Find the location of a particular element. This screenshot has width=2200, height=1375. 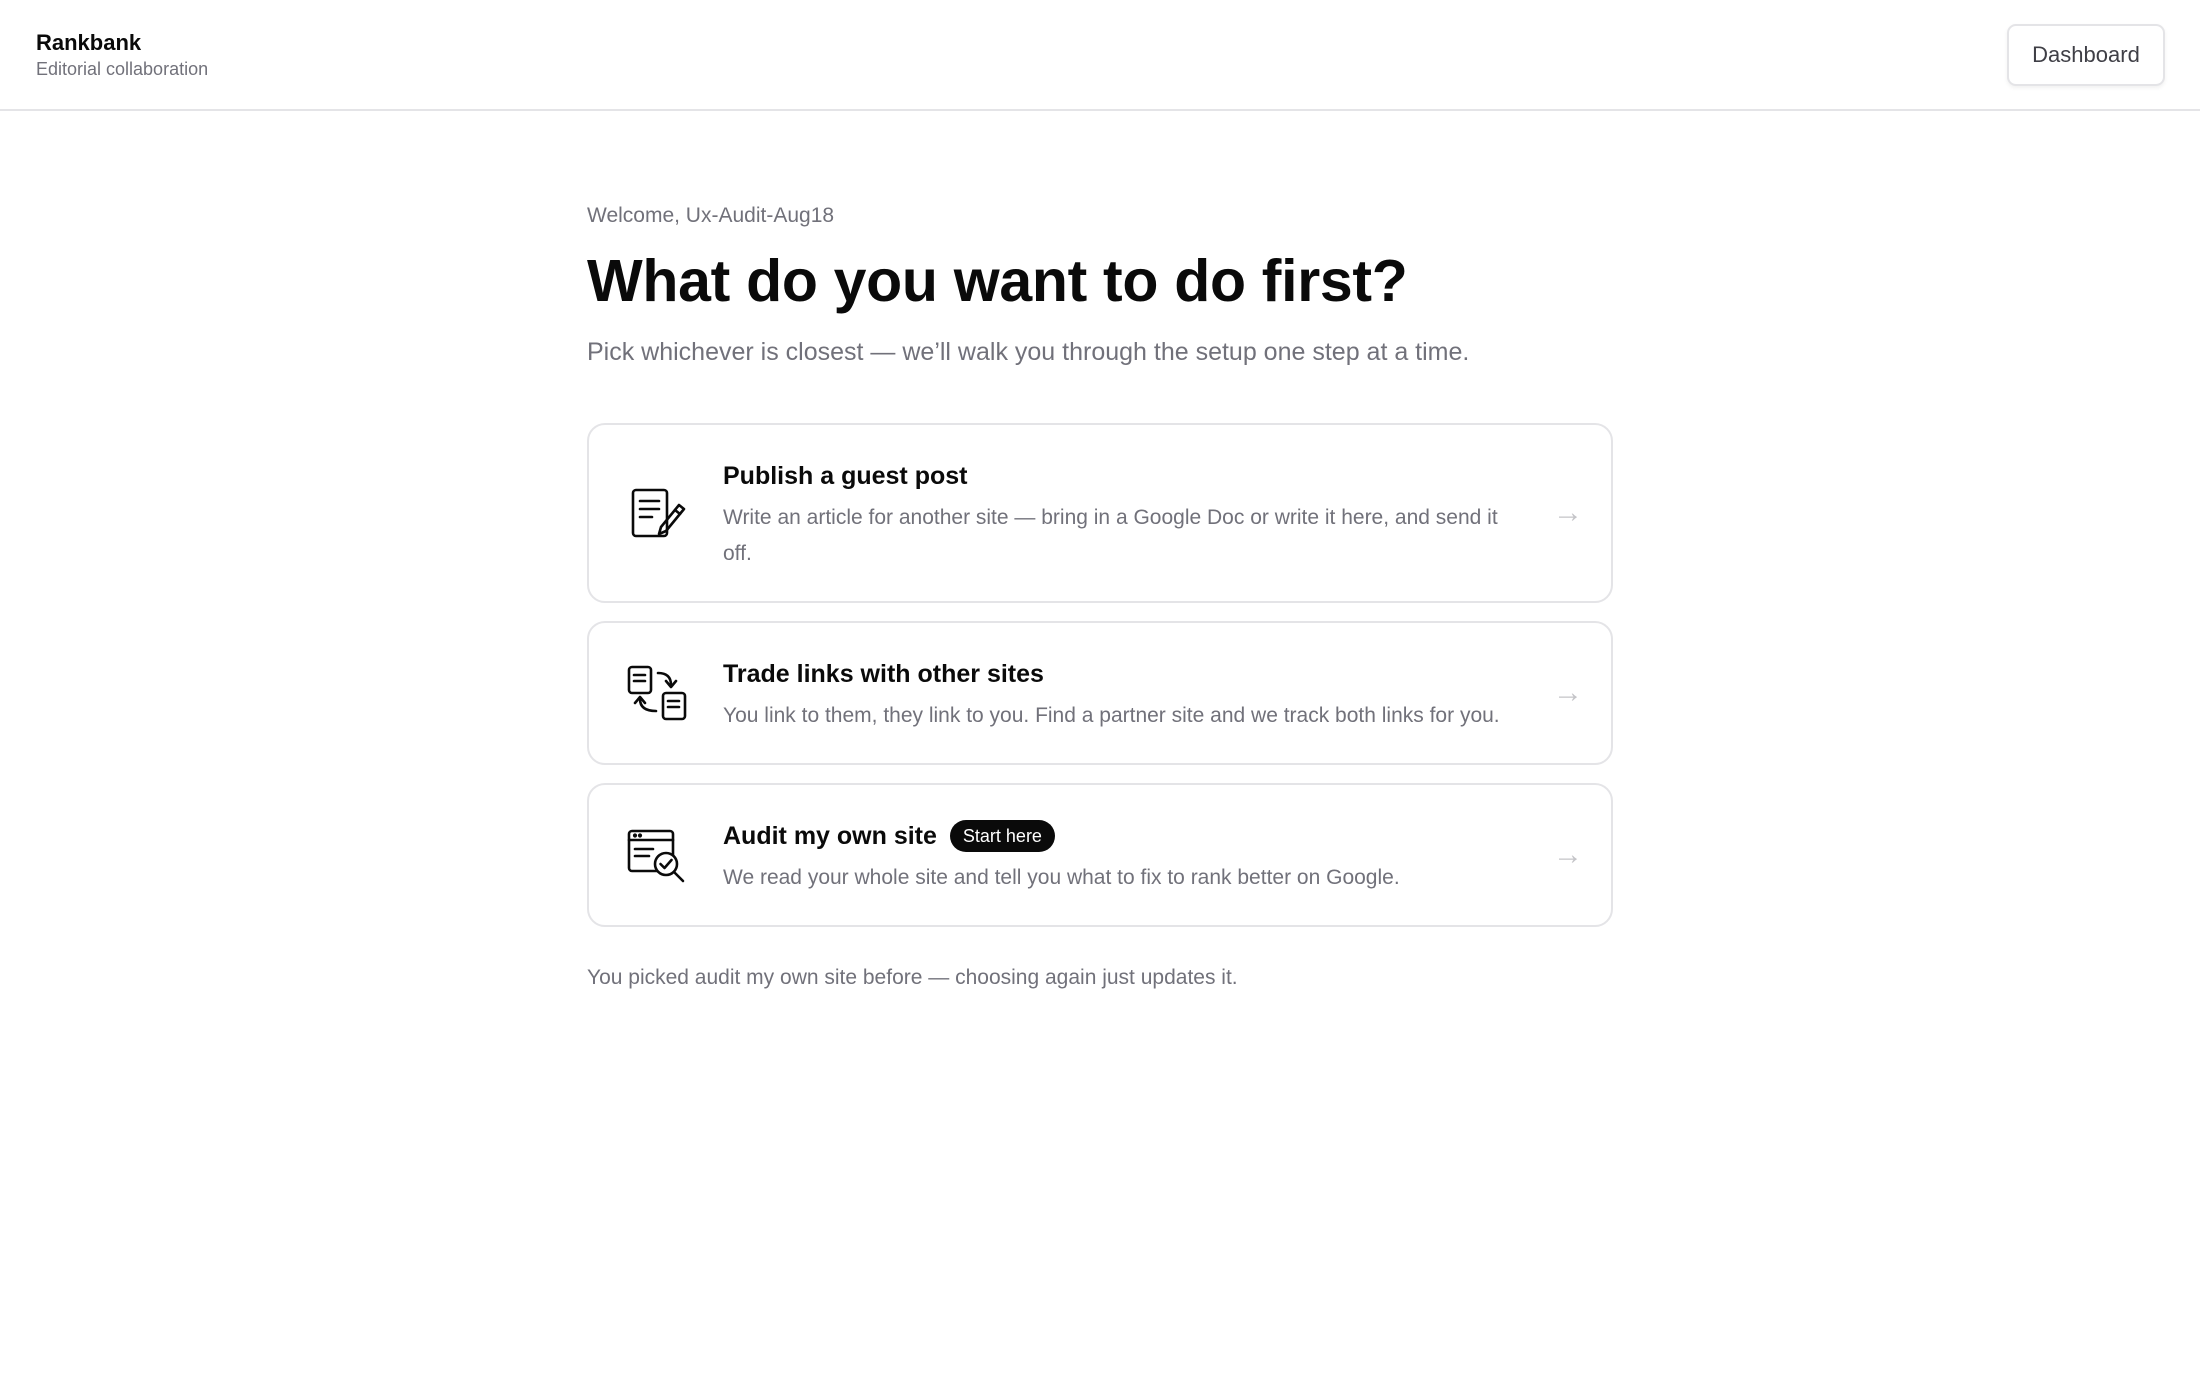

card-title: Audit my own site is located at coordinates (830, 836).